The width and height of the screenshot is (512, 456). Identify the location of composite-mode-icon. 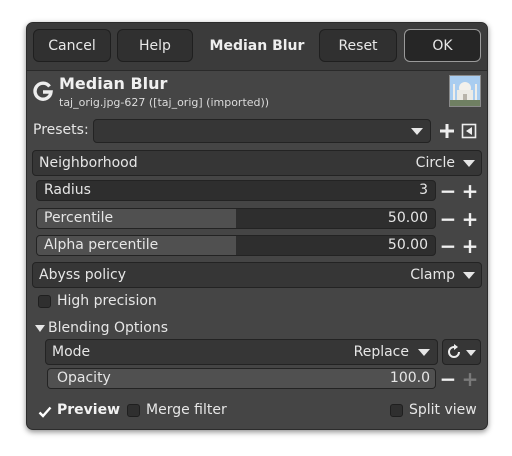
(454, 351).